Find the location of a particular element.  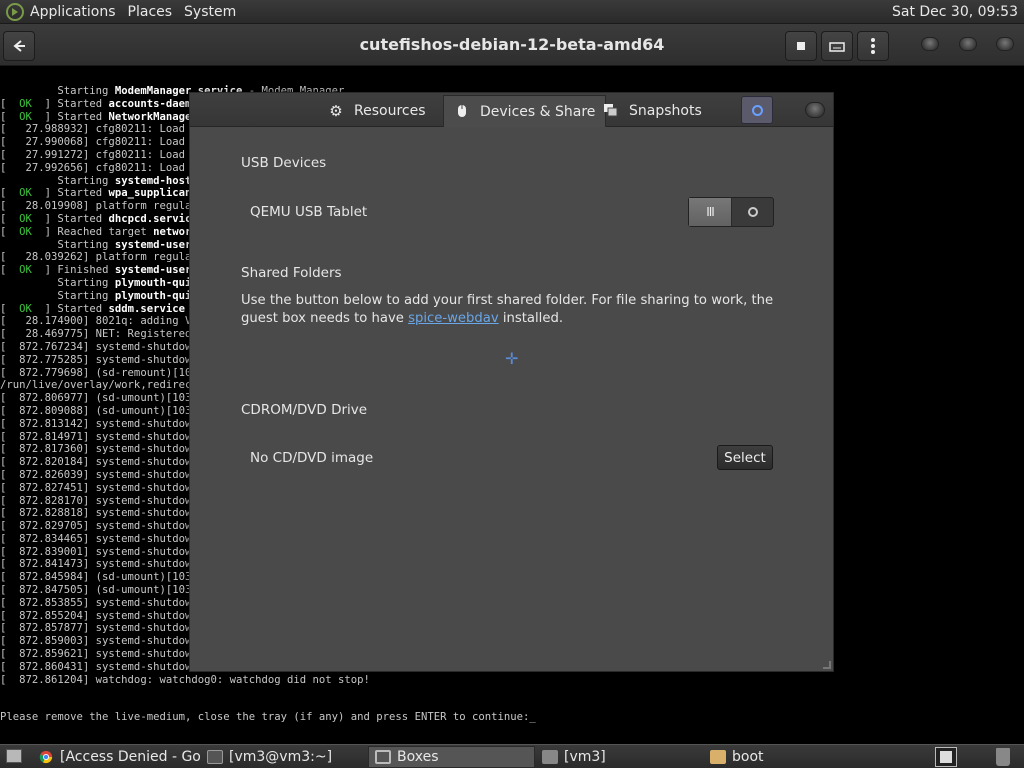

task-home-folder: [vm3] is located at coordinates (619, 757).